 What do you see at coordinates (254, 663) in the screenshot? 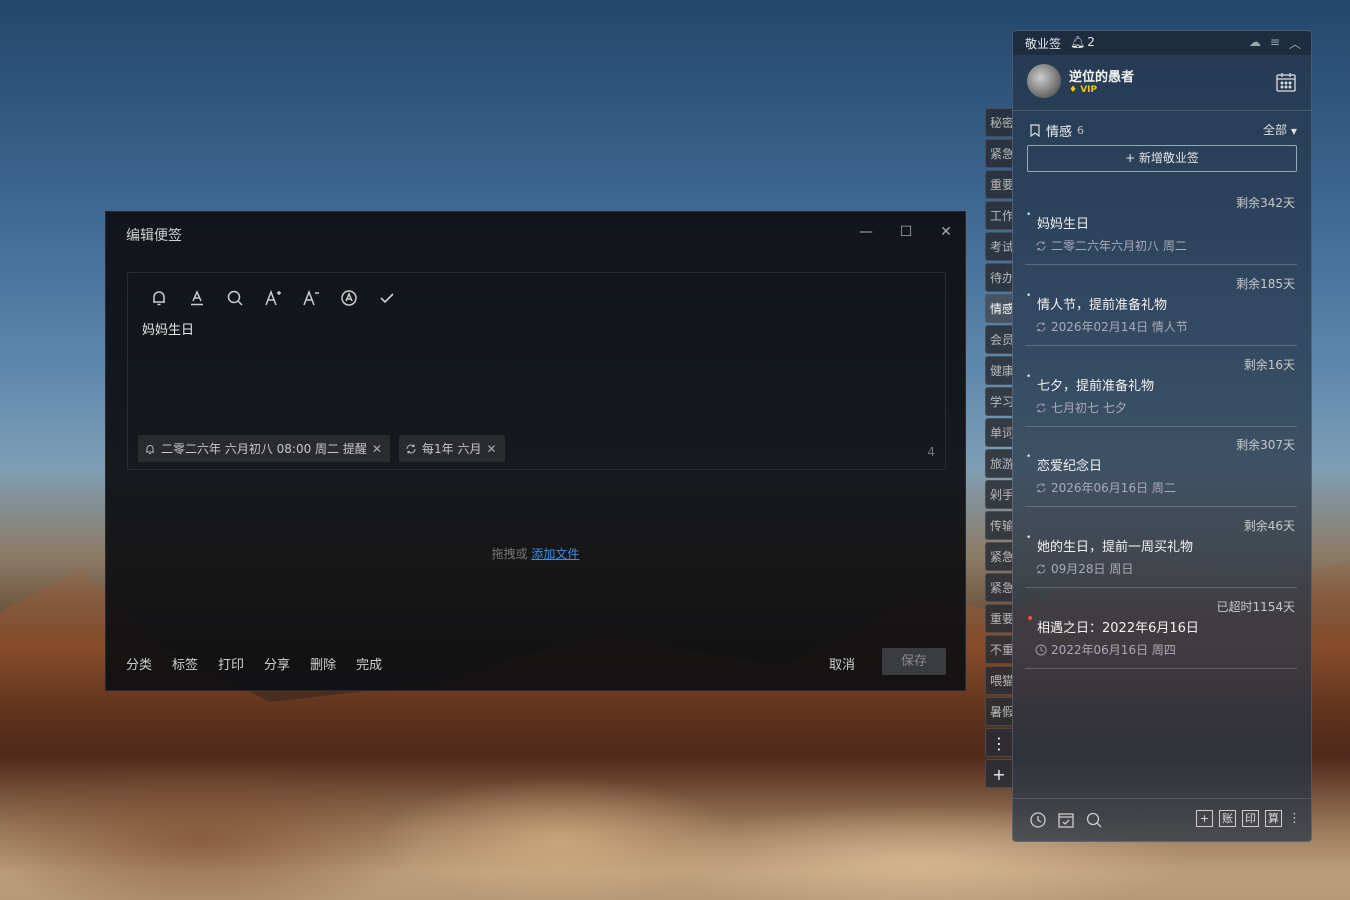
I see `editor-actions: 分类 标签 打印 分享 删除 完成` at bounding box center [254, 663].